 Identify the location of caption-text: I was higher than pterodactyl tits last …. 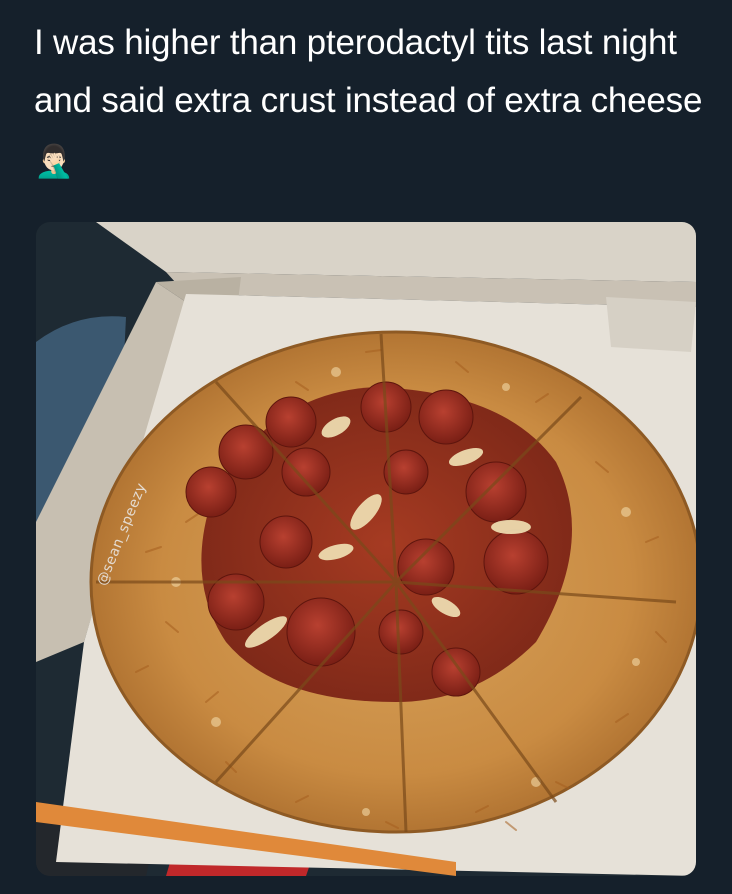
(368, 71).